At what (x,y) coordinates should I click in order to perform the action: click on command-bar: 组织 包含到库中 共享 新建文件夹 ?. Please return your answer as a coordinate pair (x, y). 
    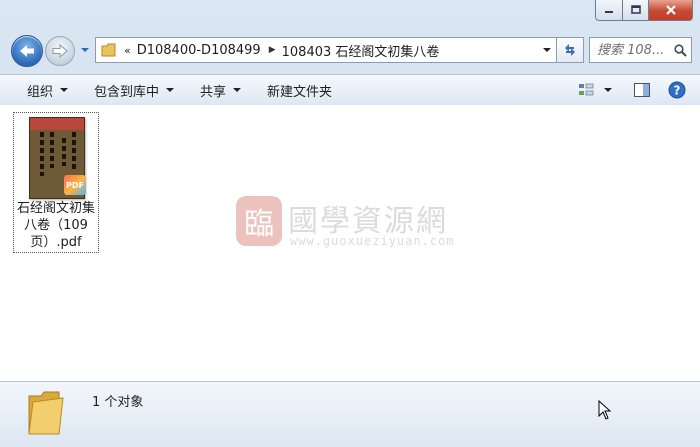
    Looking at the image, I should click on (350, 90).